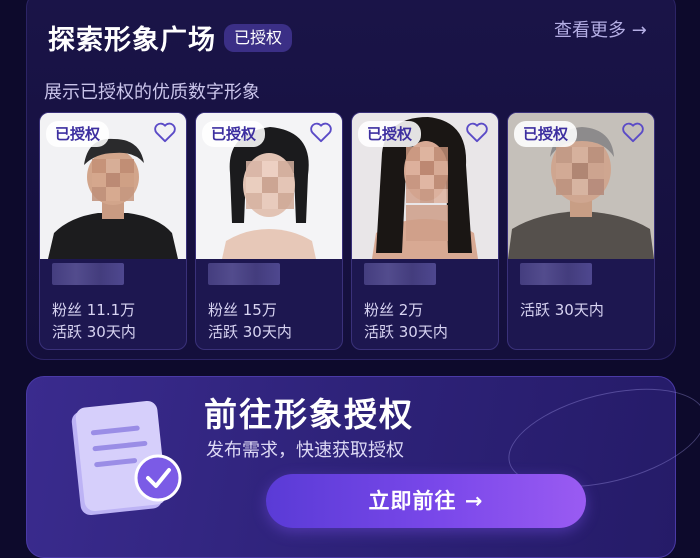  Describe the element at coordinates (152, 92) in the screenshot. I see `section-subtitle: 展示已授权的优质数字形象` at that location.